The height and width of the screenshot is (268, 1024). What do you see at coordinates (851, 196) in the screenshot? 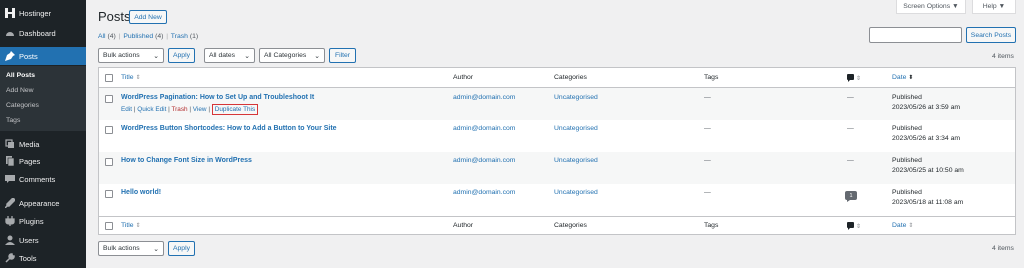
I see `post-comments: 1` at bounding box center [851, 196].